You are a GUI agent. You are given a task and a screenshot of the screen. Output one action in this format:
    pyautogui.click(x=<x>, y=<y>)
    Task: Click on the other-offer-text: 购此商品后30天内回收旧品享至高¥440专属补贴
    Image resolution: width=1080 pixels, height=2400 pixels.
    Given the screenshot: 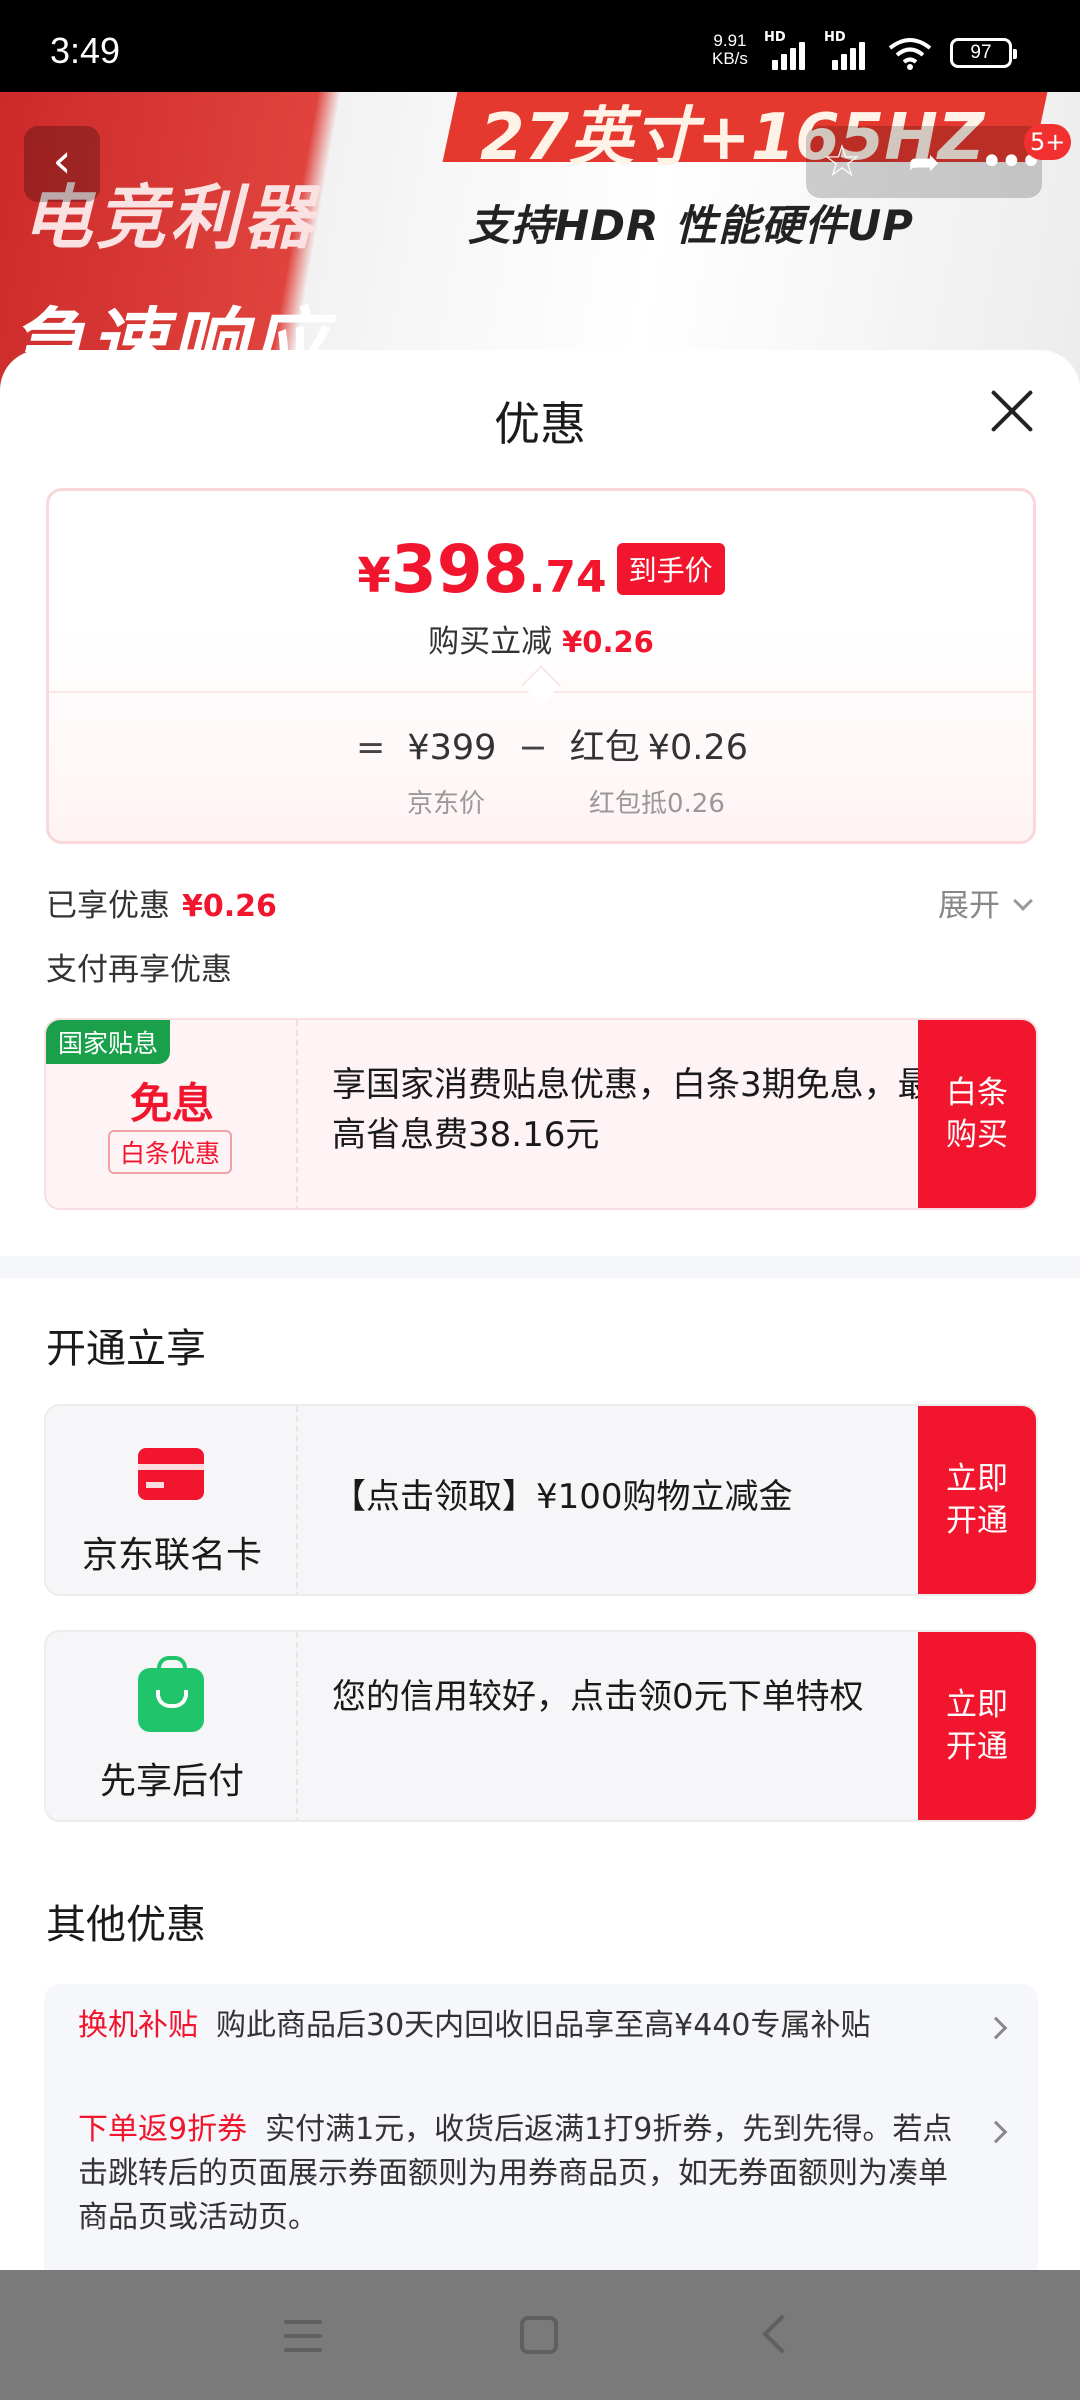 What is the action you would take?
    pyautogui.click(x=543, y=2025)
    